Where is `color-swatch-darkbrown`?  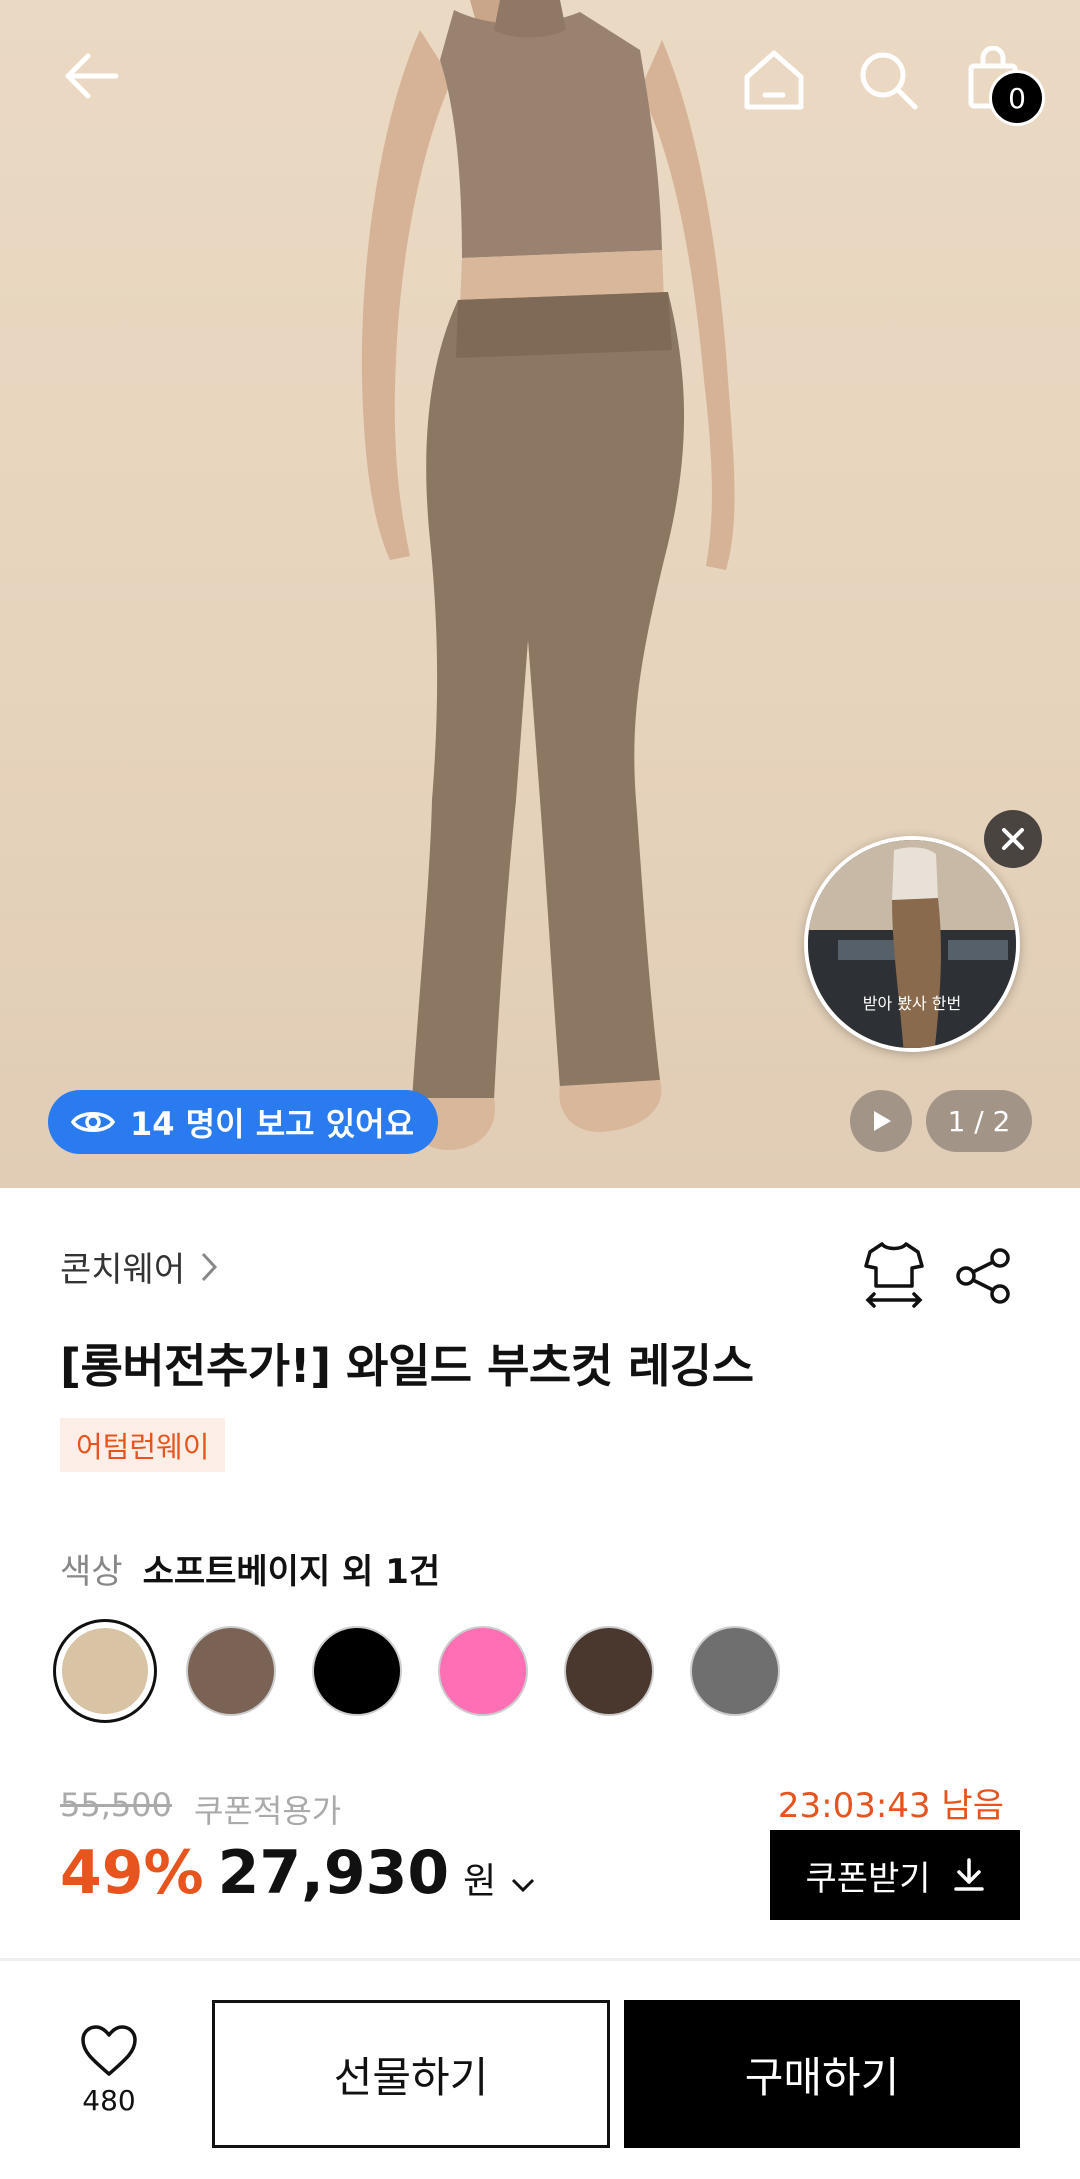
color-swatch-darkbrown is located at coordinates (609, 1671).